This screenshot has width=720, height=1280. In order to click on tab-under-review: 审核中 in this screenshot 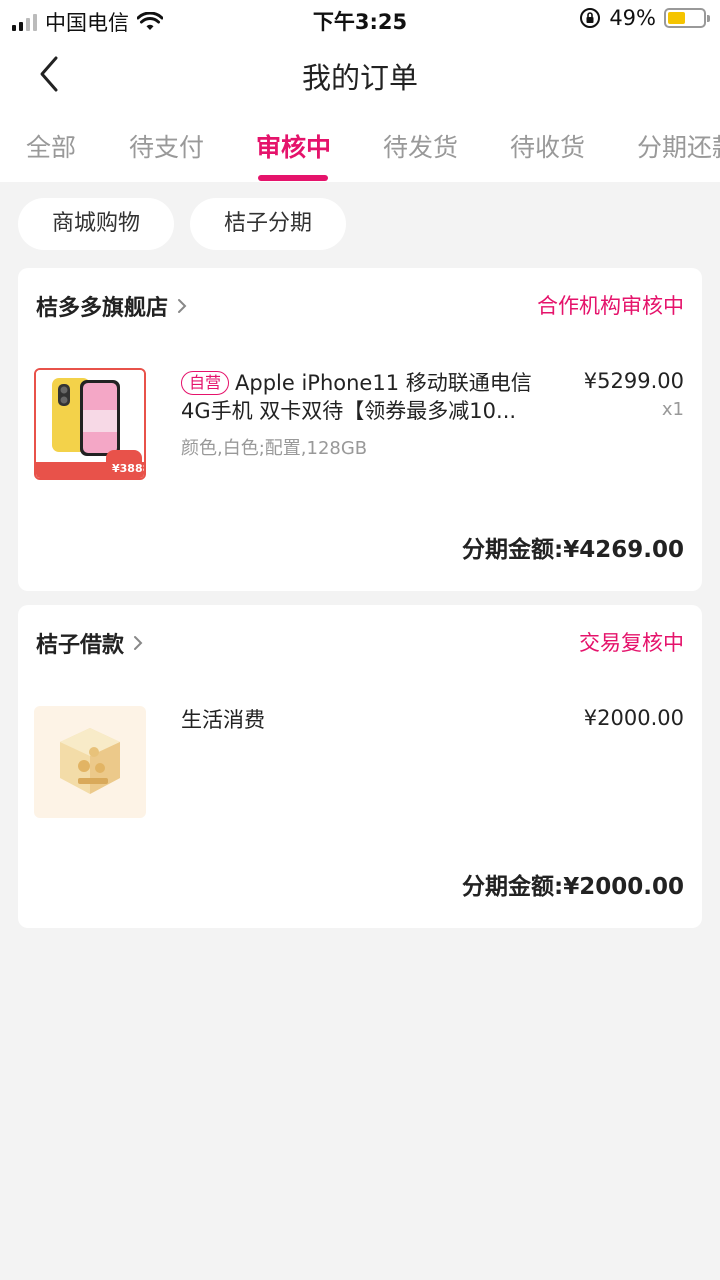, I will do `click(293, 146)`.